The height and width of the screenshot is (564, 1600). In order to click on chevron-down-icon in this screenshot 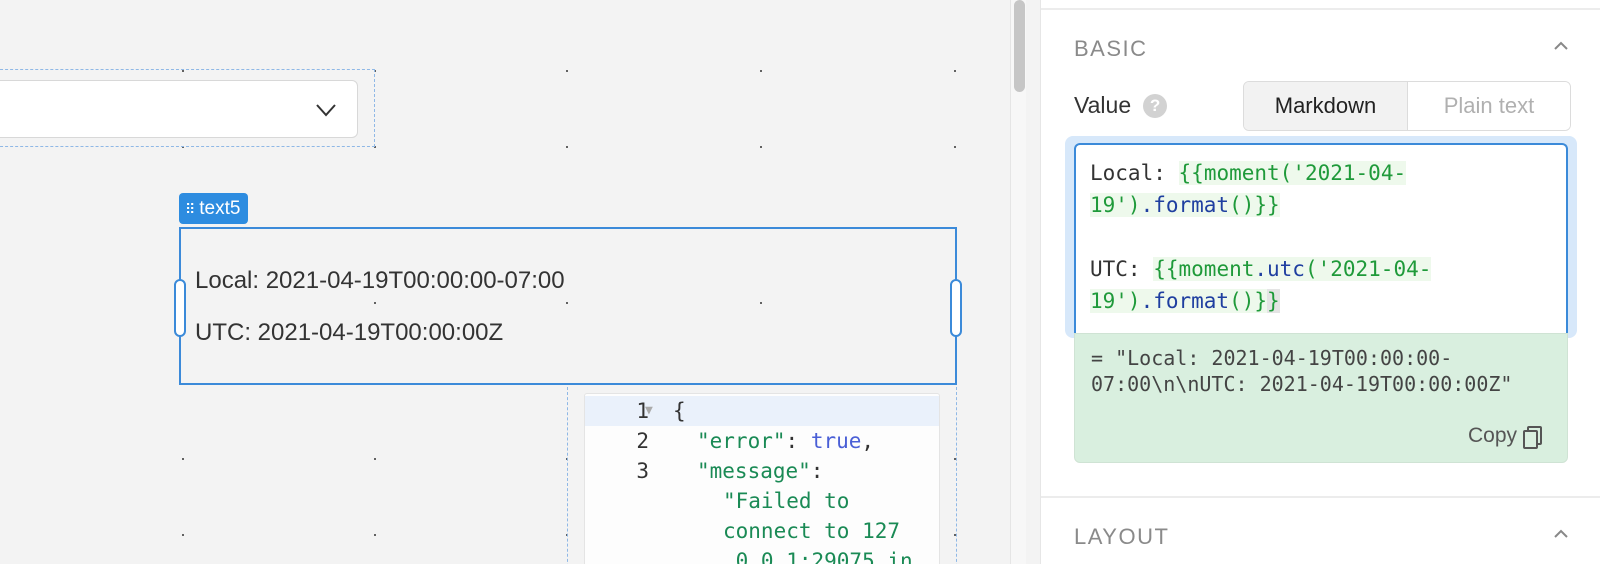, I will do `click(326, 110)`.